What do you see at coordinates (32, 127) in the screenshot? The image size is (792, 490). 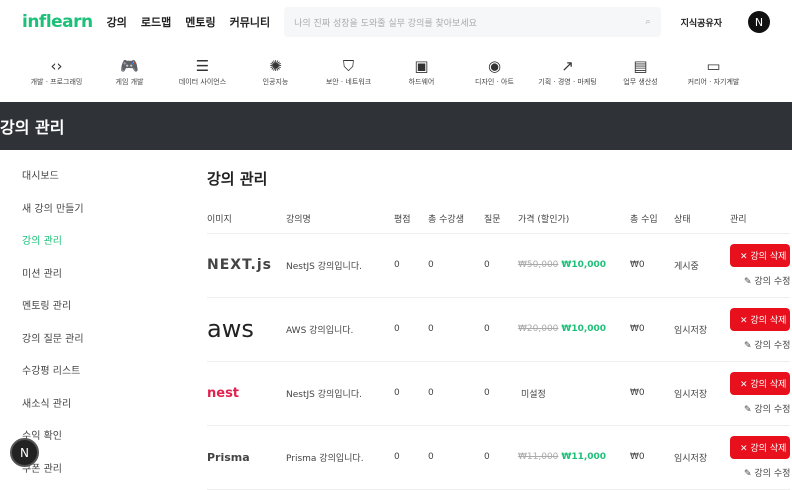 I see `band-title: 강의 관리` at bounding box center [32, 127].